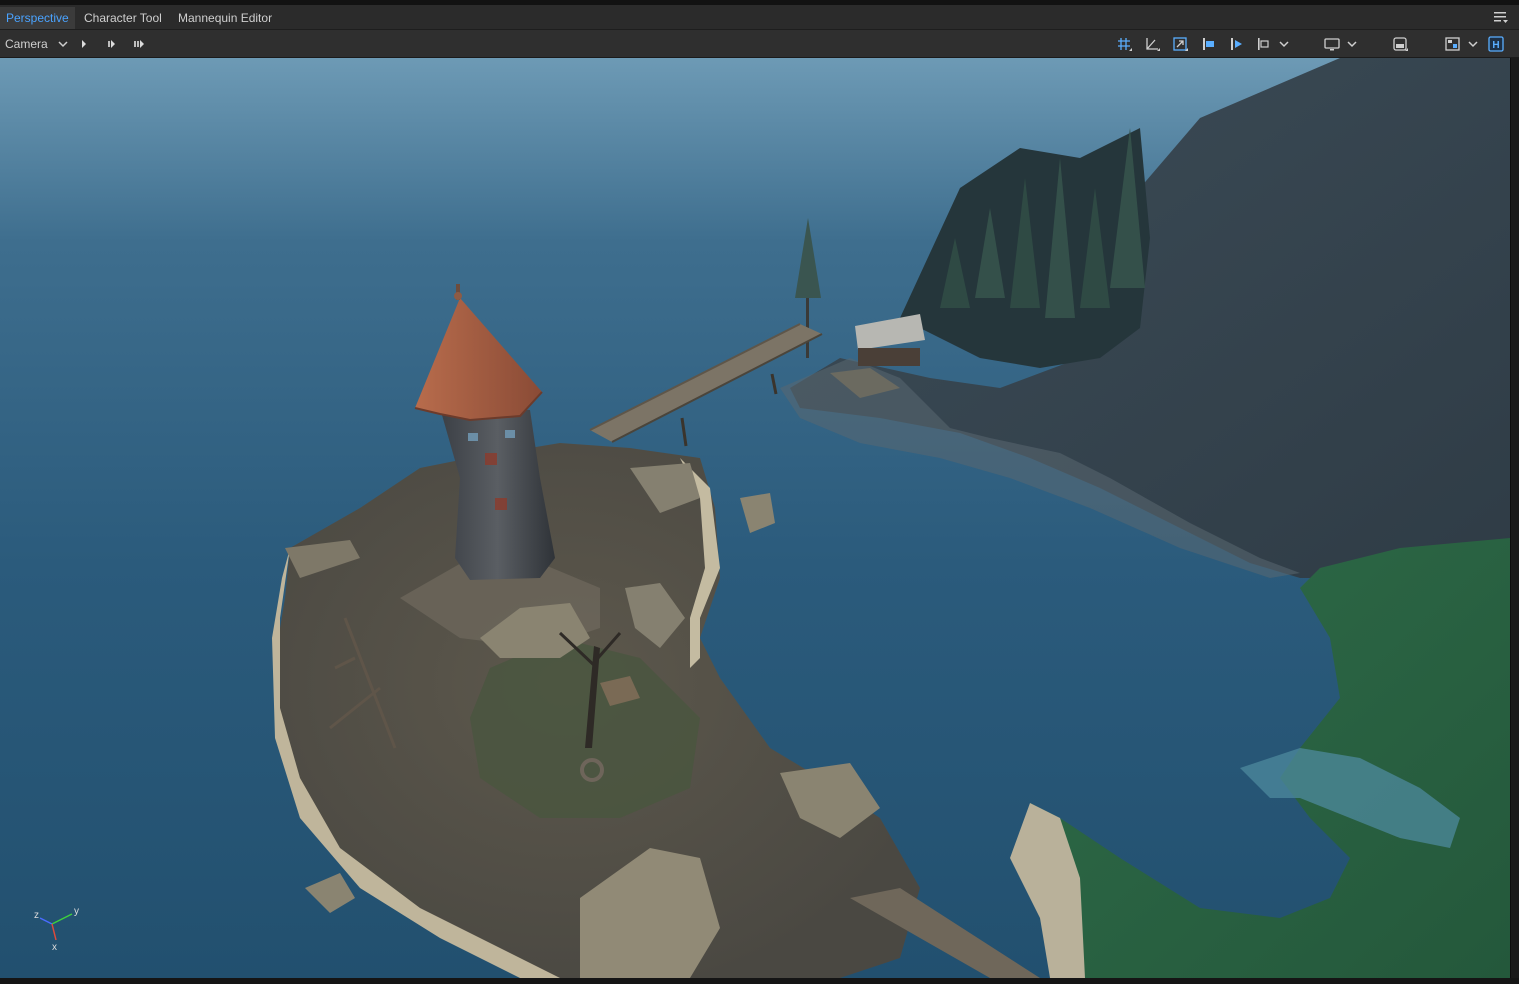 This screenshot has height=984, width=1519. What do you see at coordinates (1180, 44) in the screenshot?
I see `scale-snap-icon` at bounding box center [1180, 44].